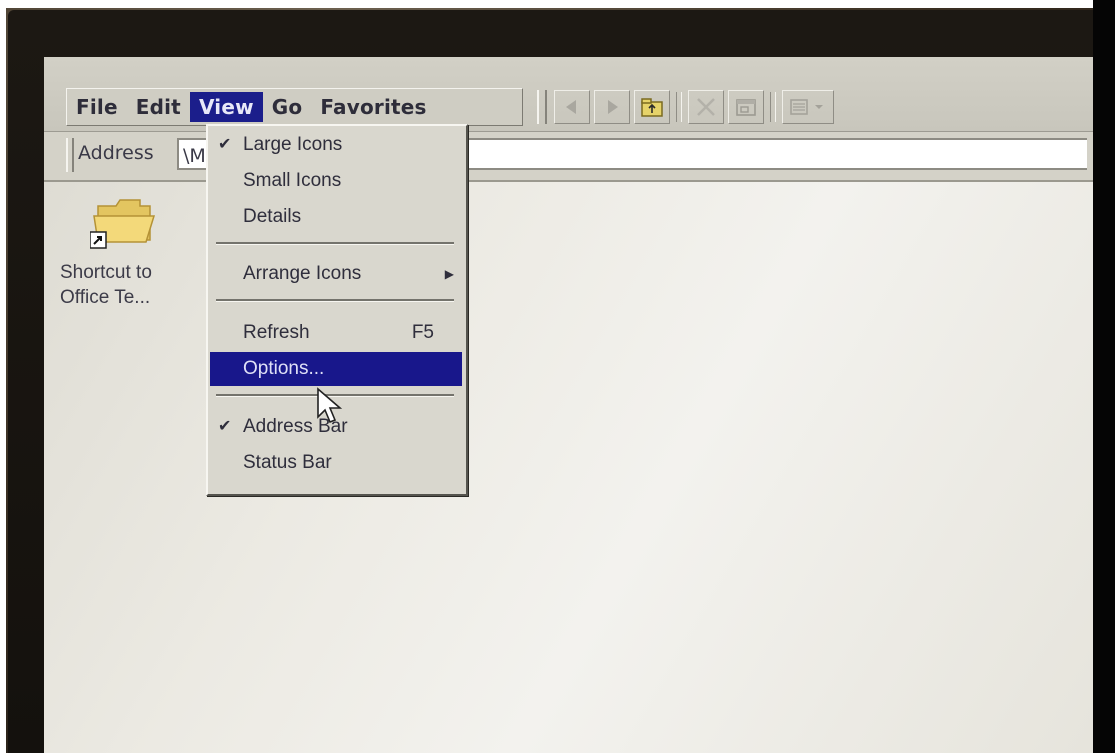  Describe the element at coordinates (706, 107) in the screenshot. I see `delete-icon` at that location.